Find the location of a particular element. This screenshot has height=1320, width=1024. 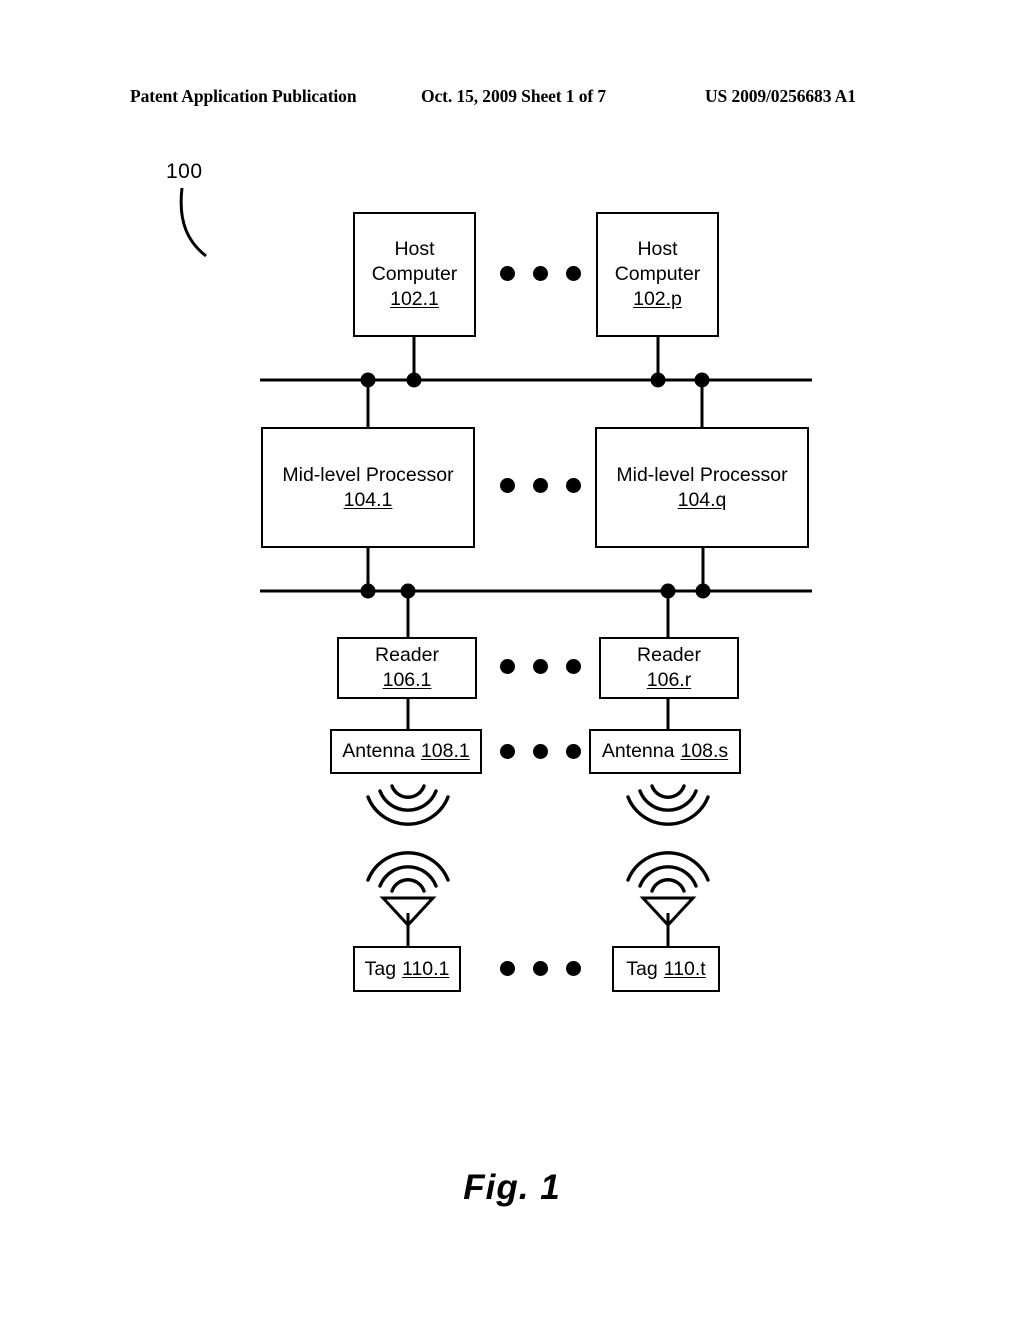

system-reference-leader-line is located at coordinates (193, 222).